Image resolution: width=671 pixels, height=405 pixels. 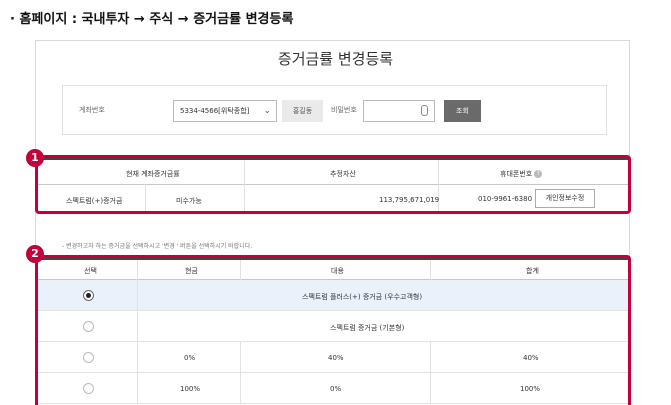 What do you see at coordinates (215, 111) in the screenshot?
I see `account-select-value: 5334-4566[위탁종합]` at bounding box center [215, 111].